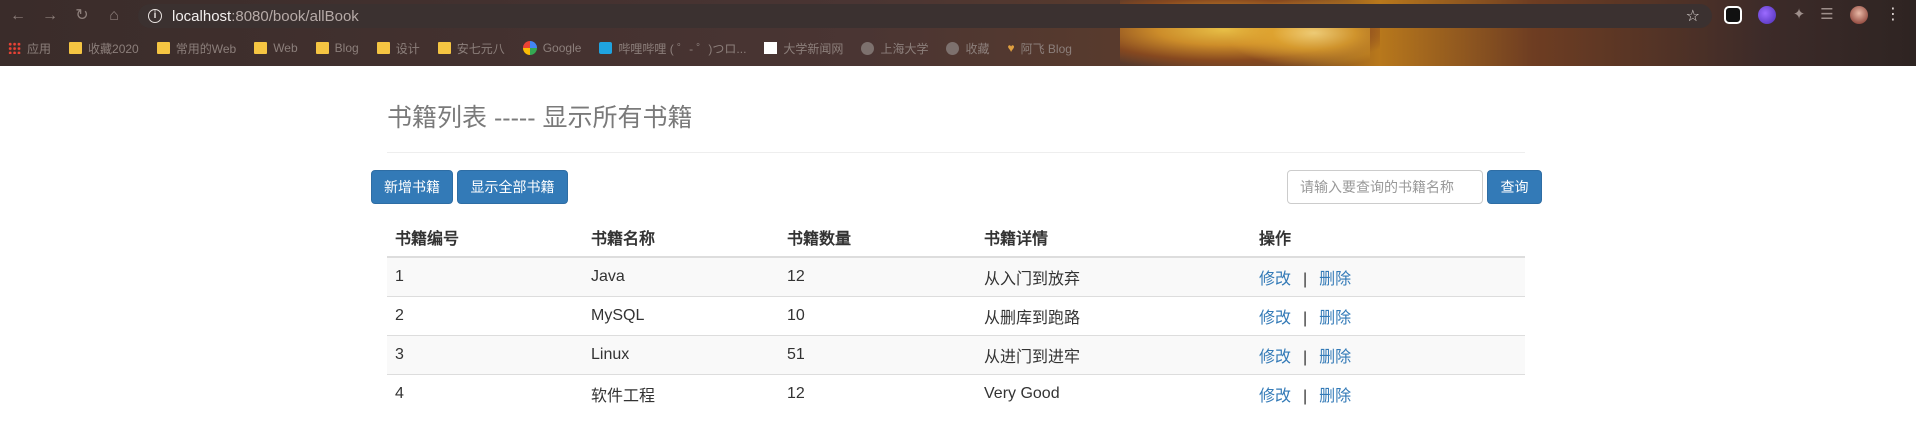 The height and width of the screenshot is (447, 1916). I want to click on bookmark-apps: 应用, so click(29, 48).